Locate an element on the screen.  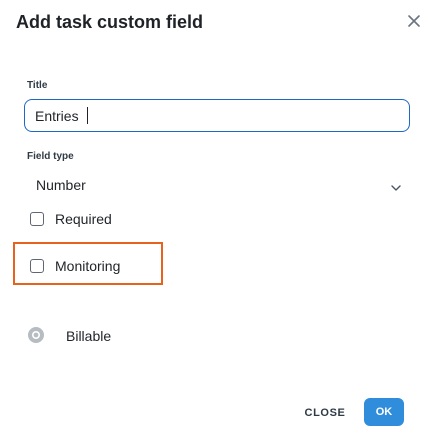
monitoring-label: Monitoring is located at coordinates (88, 266).